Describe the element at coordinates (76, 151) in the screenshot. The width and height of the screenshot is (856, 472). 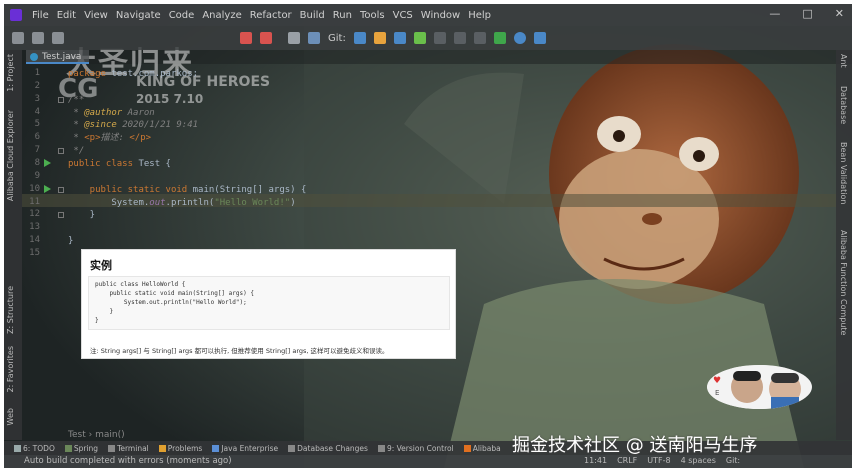
I see `code-line: */` at that location.